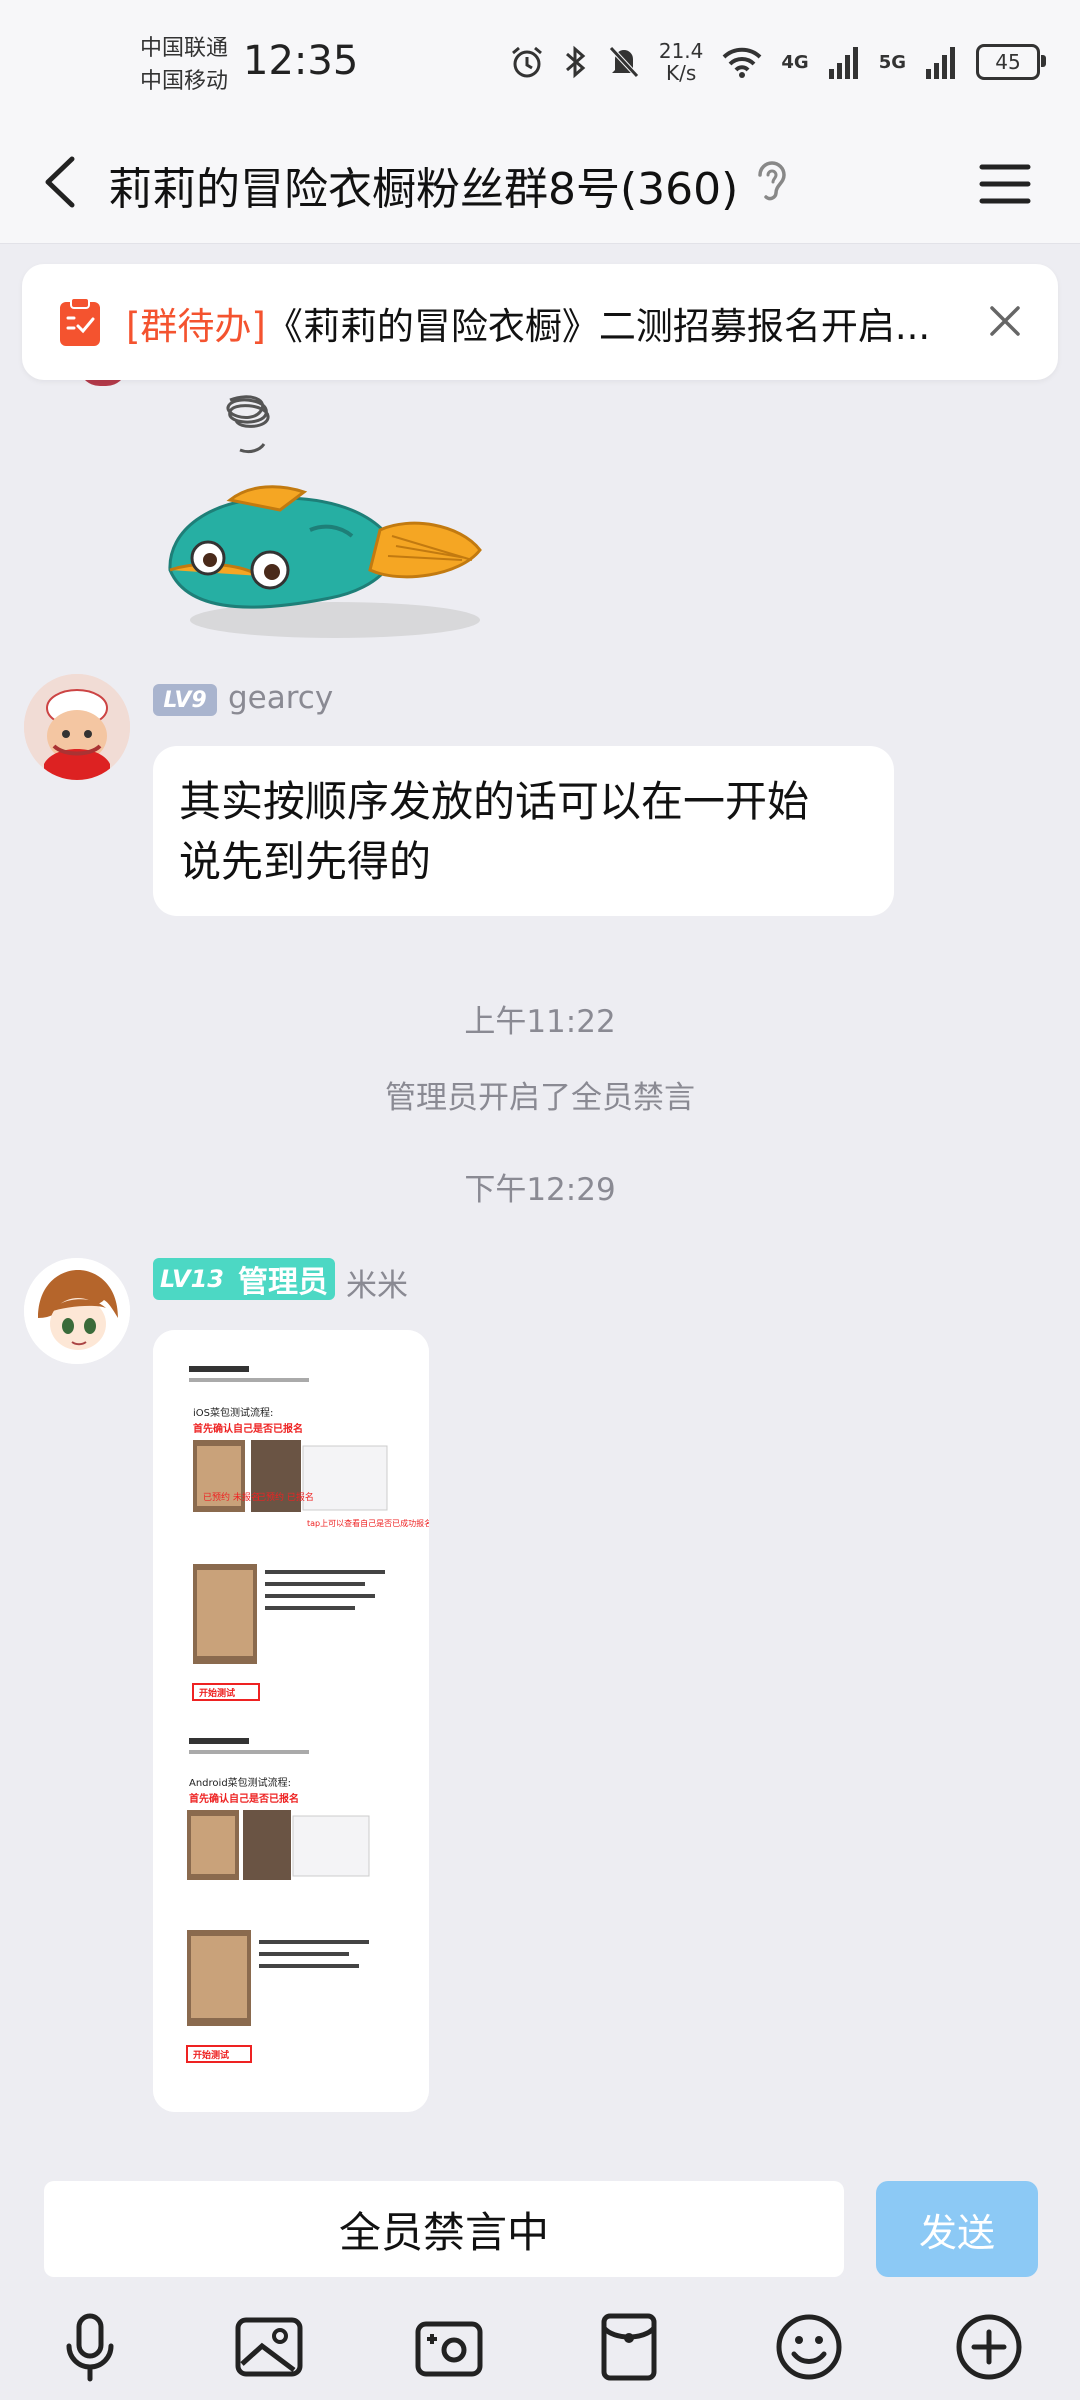  I want to click on poster-ios-title: iOS菜包测试流程:, so click(233, 1412).